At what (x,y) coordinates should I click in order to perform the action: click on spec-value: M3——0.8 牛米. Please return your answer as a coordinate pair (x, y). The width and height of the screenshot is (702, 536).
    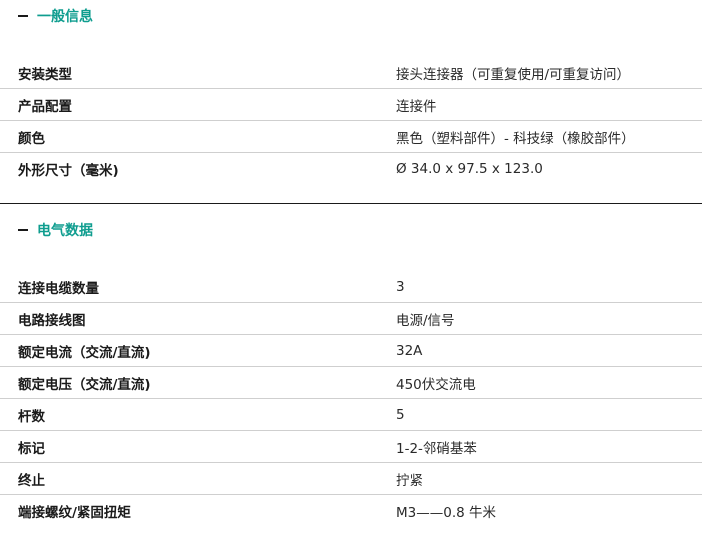
    Looking at the image, I should click on (446, 513).